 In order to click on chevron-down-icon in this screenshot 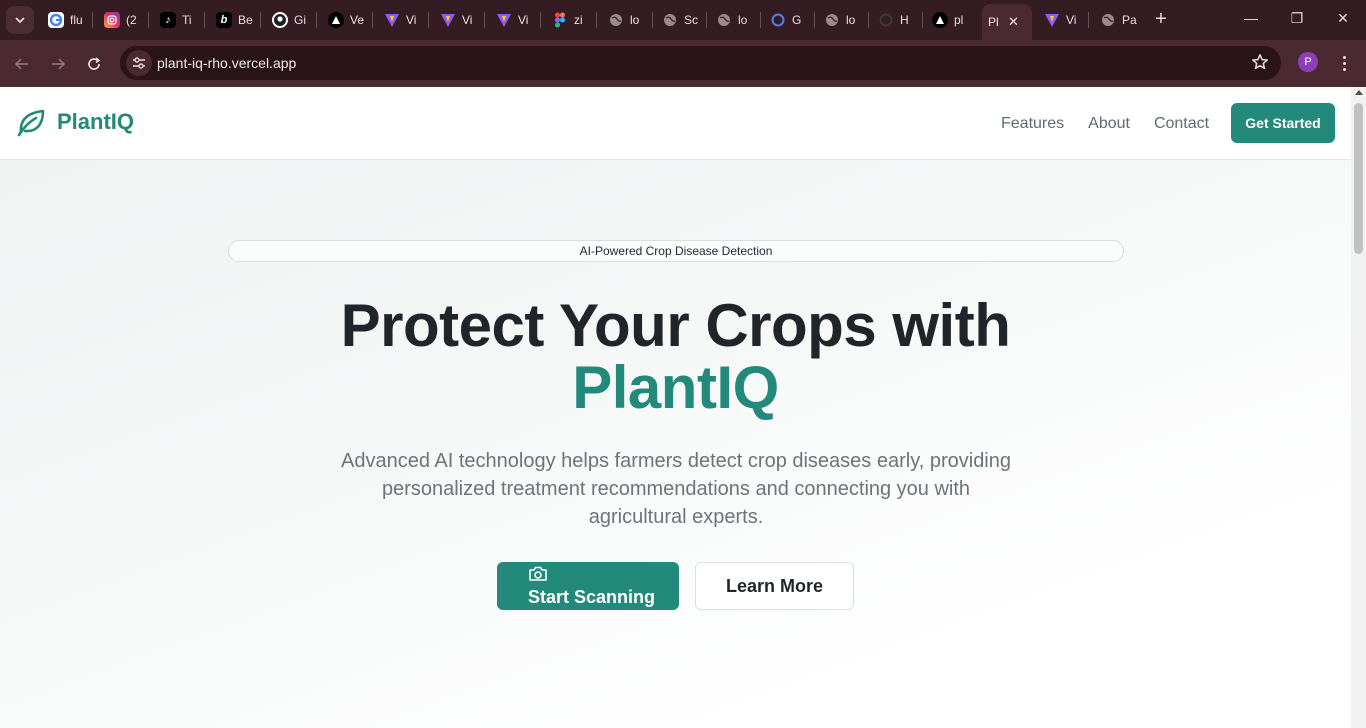, I will do `click(20, 20)`.